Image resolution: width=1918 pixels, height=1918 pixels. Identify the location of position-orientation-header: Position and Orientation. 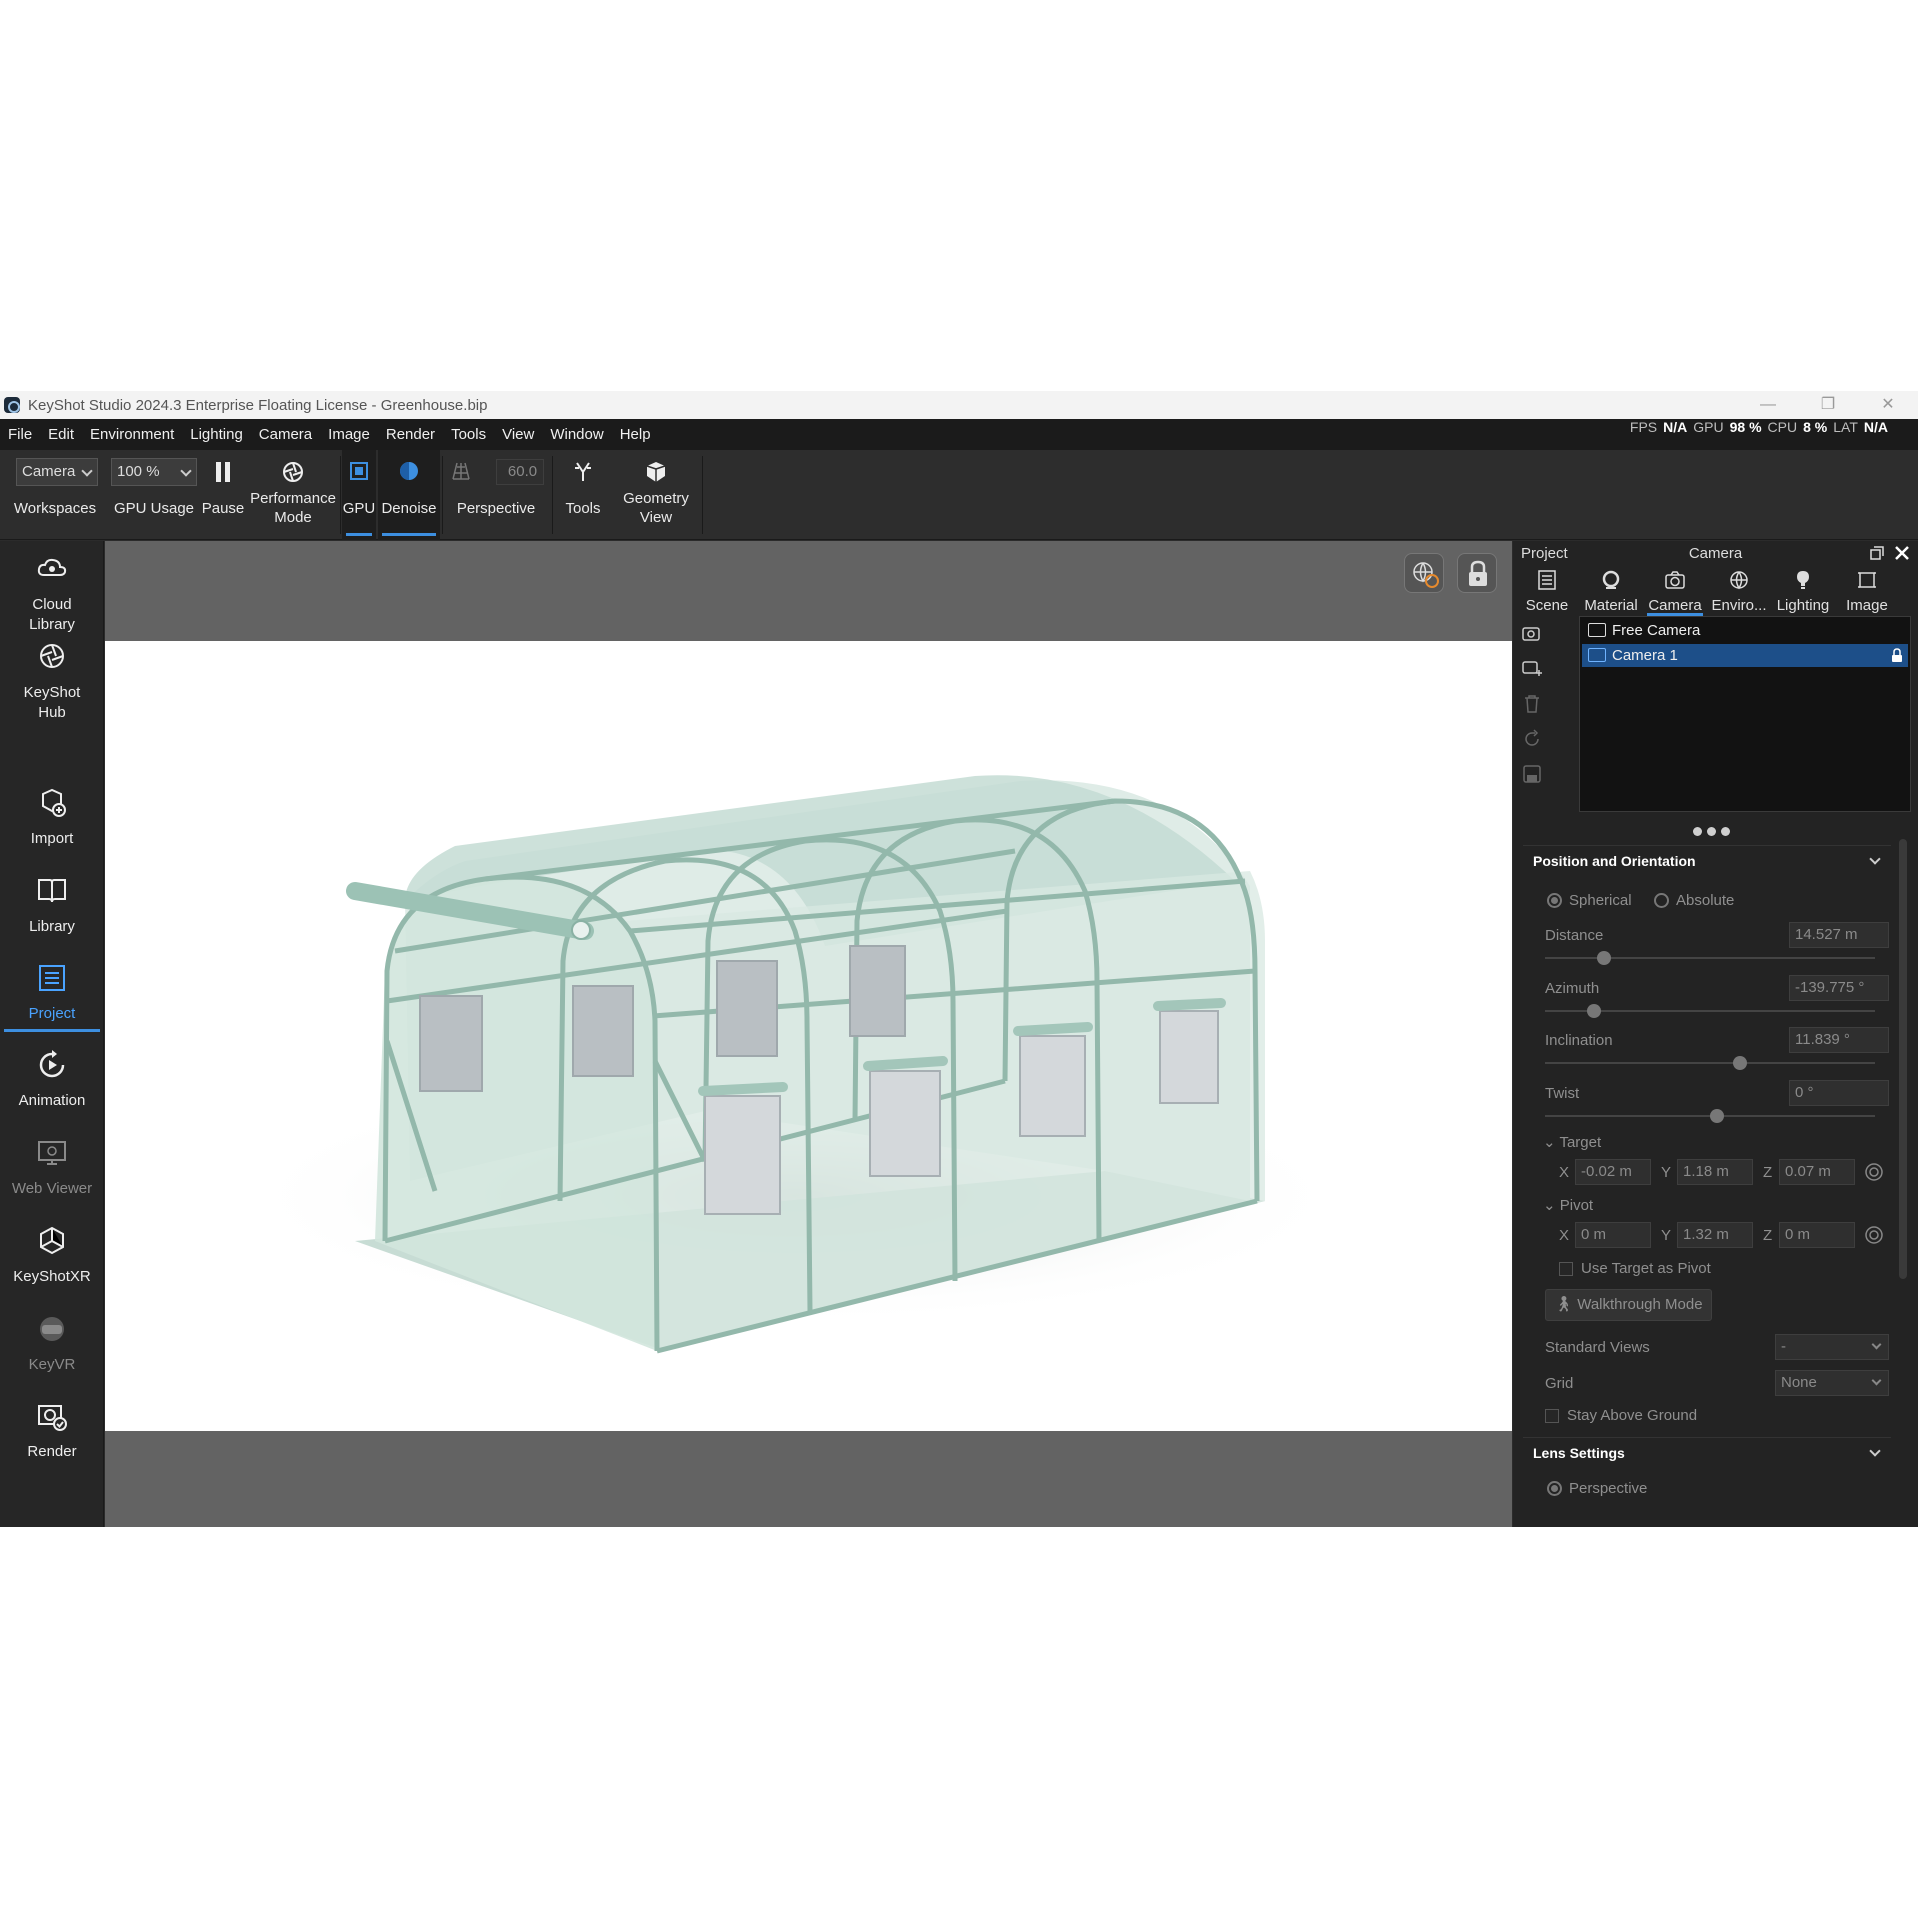
(1707, 860).